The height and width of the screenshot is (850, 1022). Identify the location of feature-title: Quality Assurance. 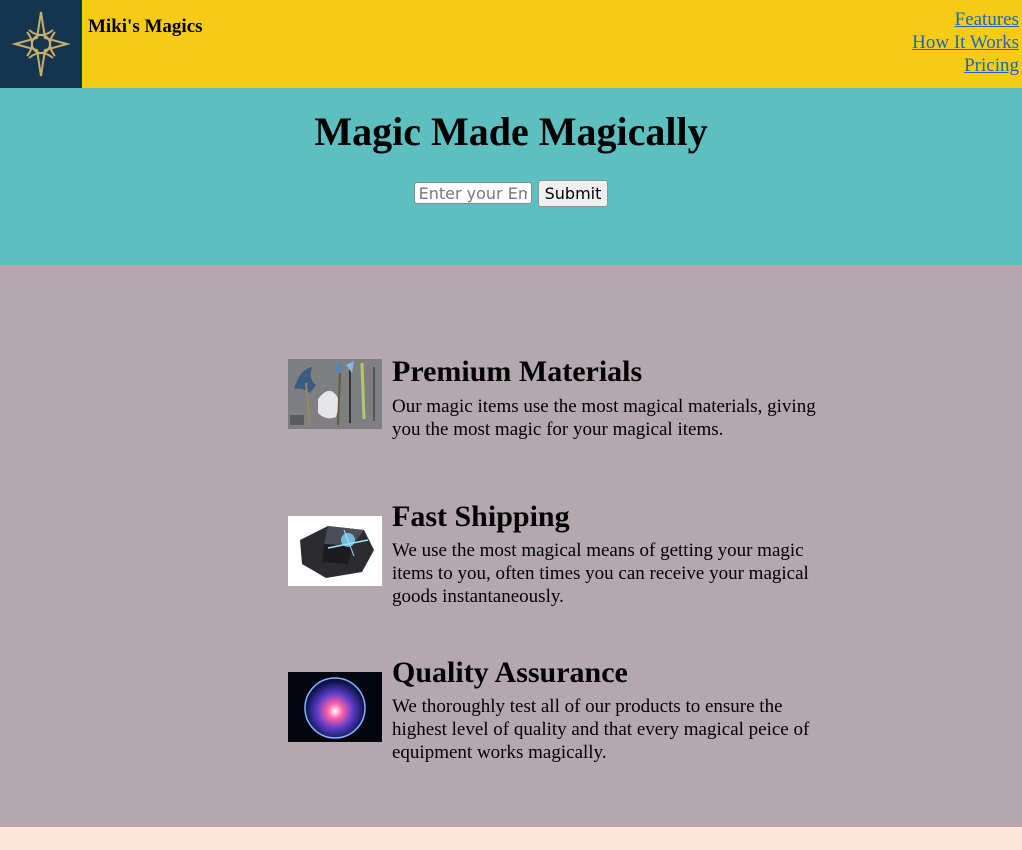
(510, 672).